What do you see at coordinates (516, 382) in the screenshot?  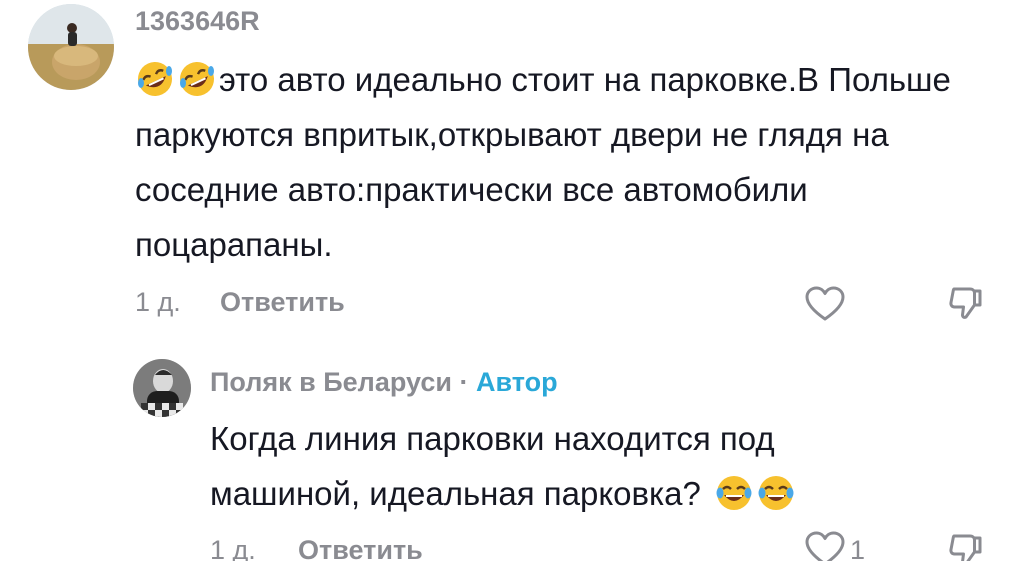 I see `author-badge: Автор` at bounding box center [516, 382].